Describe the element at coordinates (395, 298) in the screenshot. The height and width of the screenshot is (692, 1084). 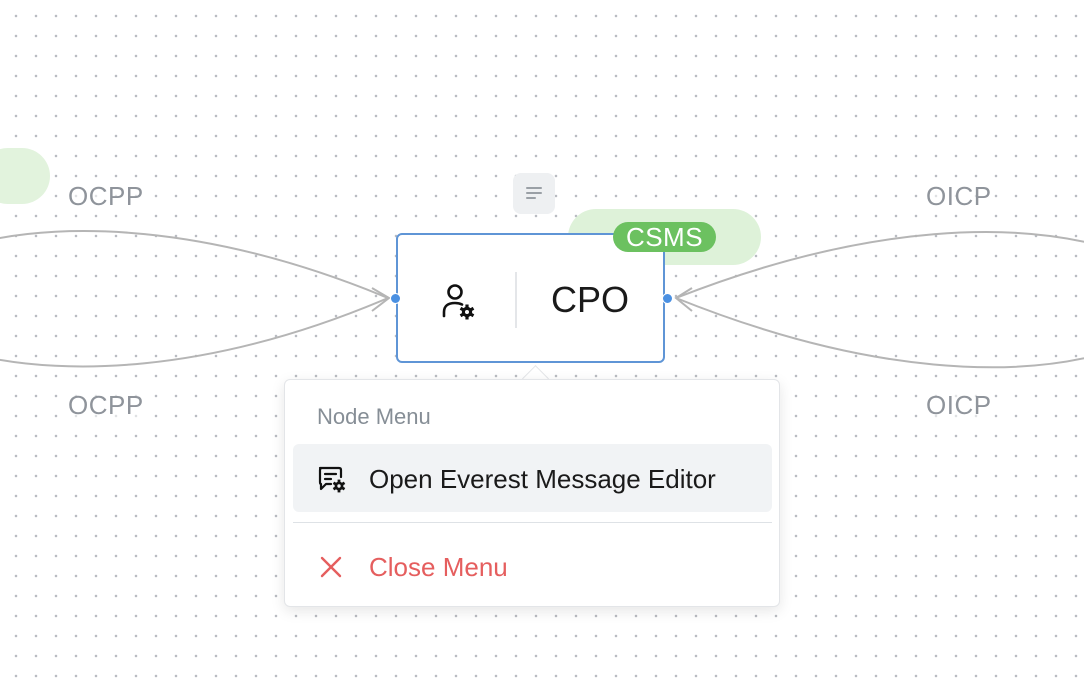
I see `node-handle-left` at that location.